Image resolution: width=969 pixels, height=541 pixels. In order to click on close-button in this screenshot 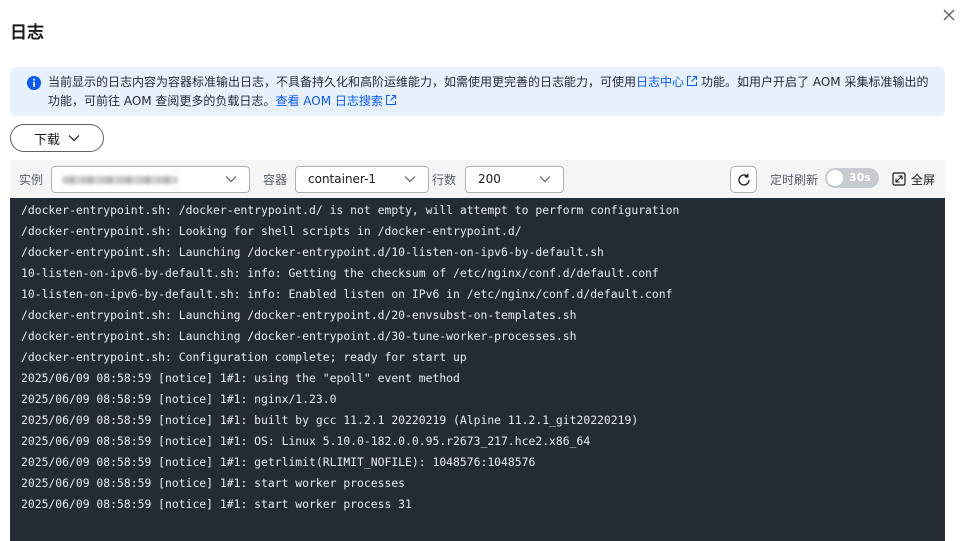, I will do `click(949, 15)`.